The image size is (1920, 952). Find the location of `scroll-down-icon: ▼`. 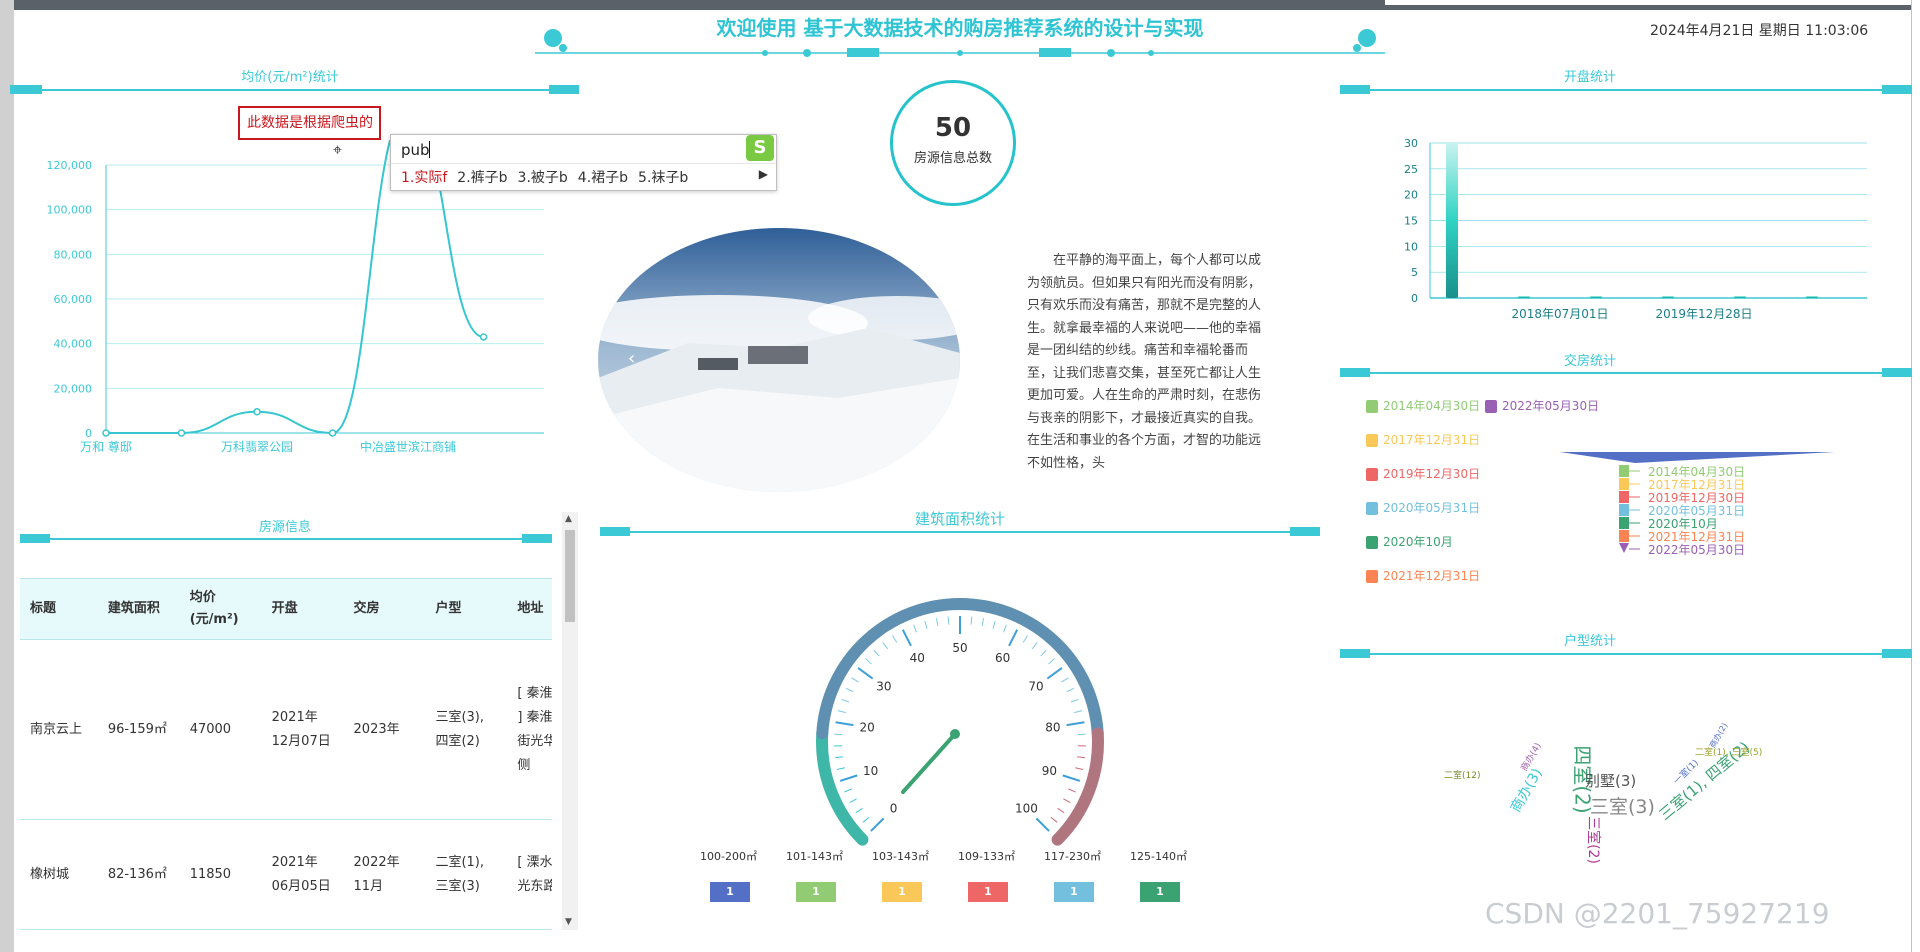

scroll-down-icon: ▼ is located at coordinates (568, 922).